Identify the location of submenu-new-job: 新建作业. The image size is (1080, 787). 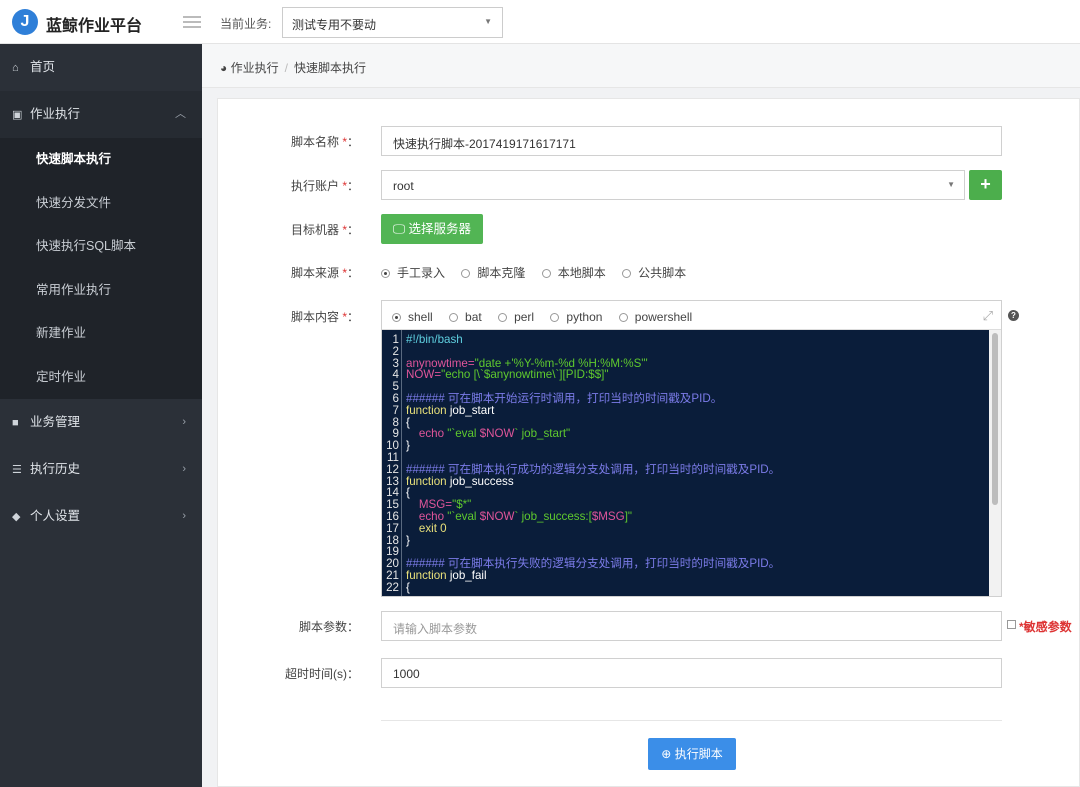
(101, 334).